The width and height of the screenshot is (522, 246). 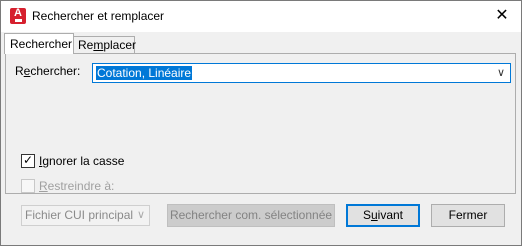 What do you see at coordinates (48, 71) in the screenshot?
I see `find-label: Rechercher:` at bounding box center [48, 71].